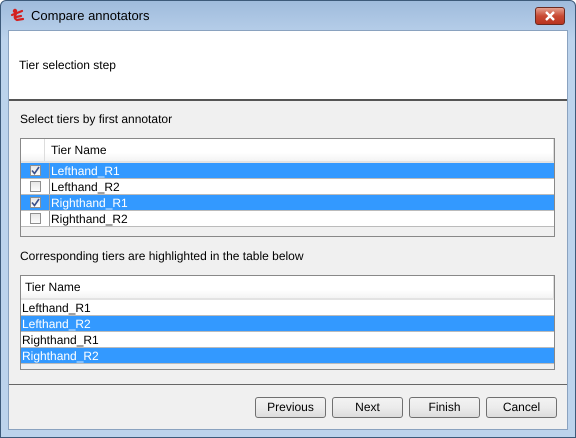  What do you see at coordinates (521, 407) in the screenshot?
I see `wizard-button: Cancel` at bounding box center [521, 407].